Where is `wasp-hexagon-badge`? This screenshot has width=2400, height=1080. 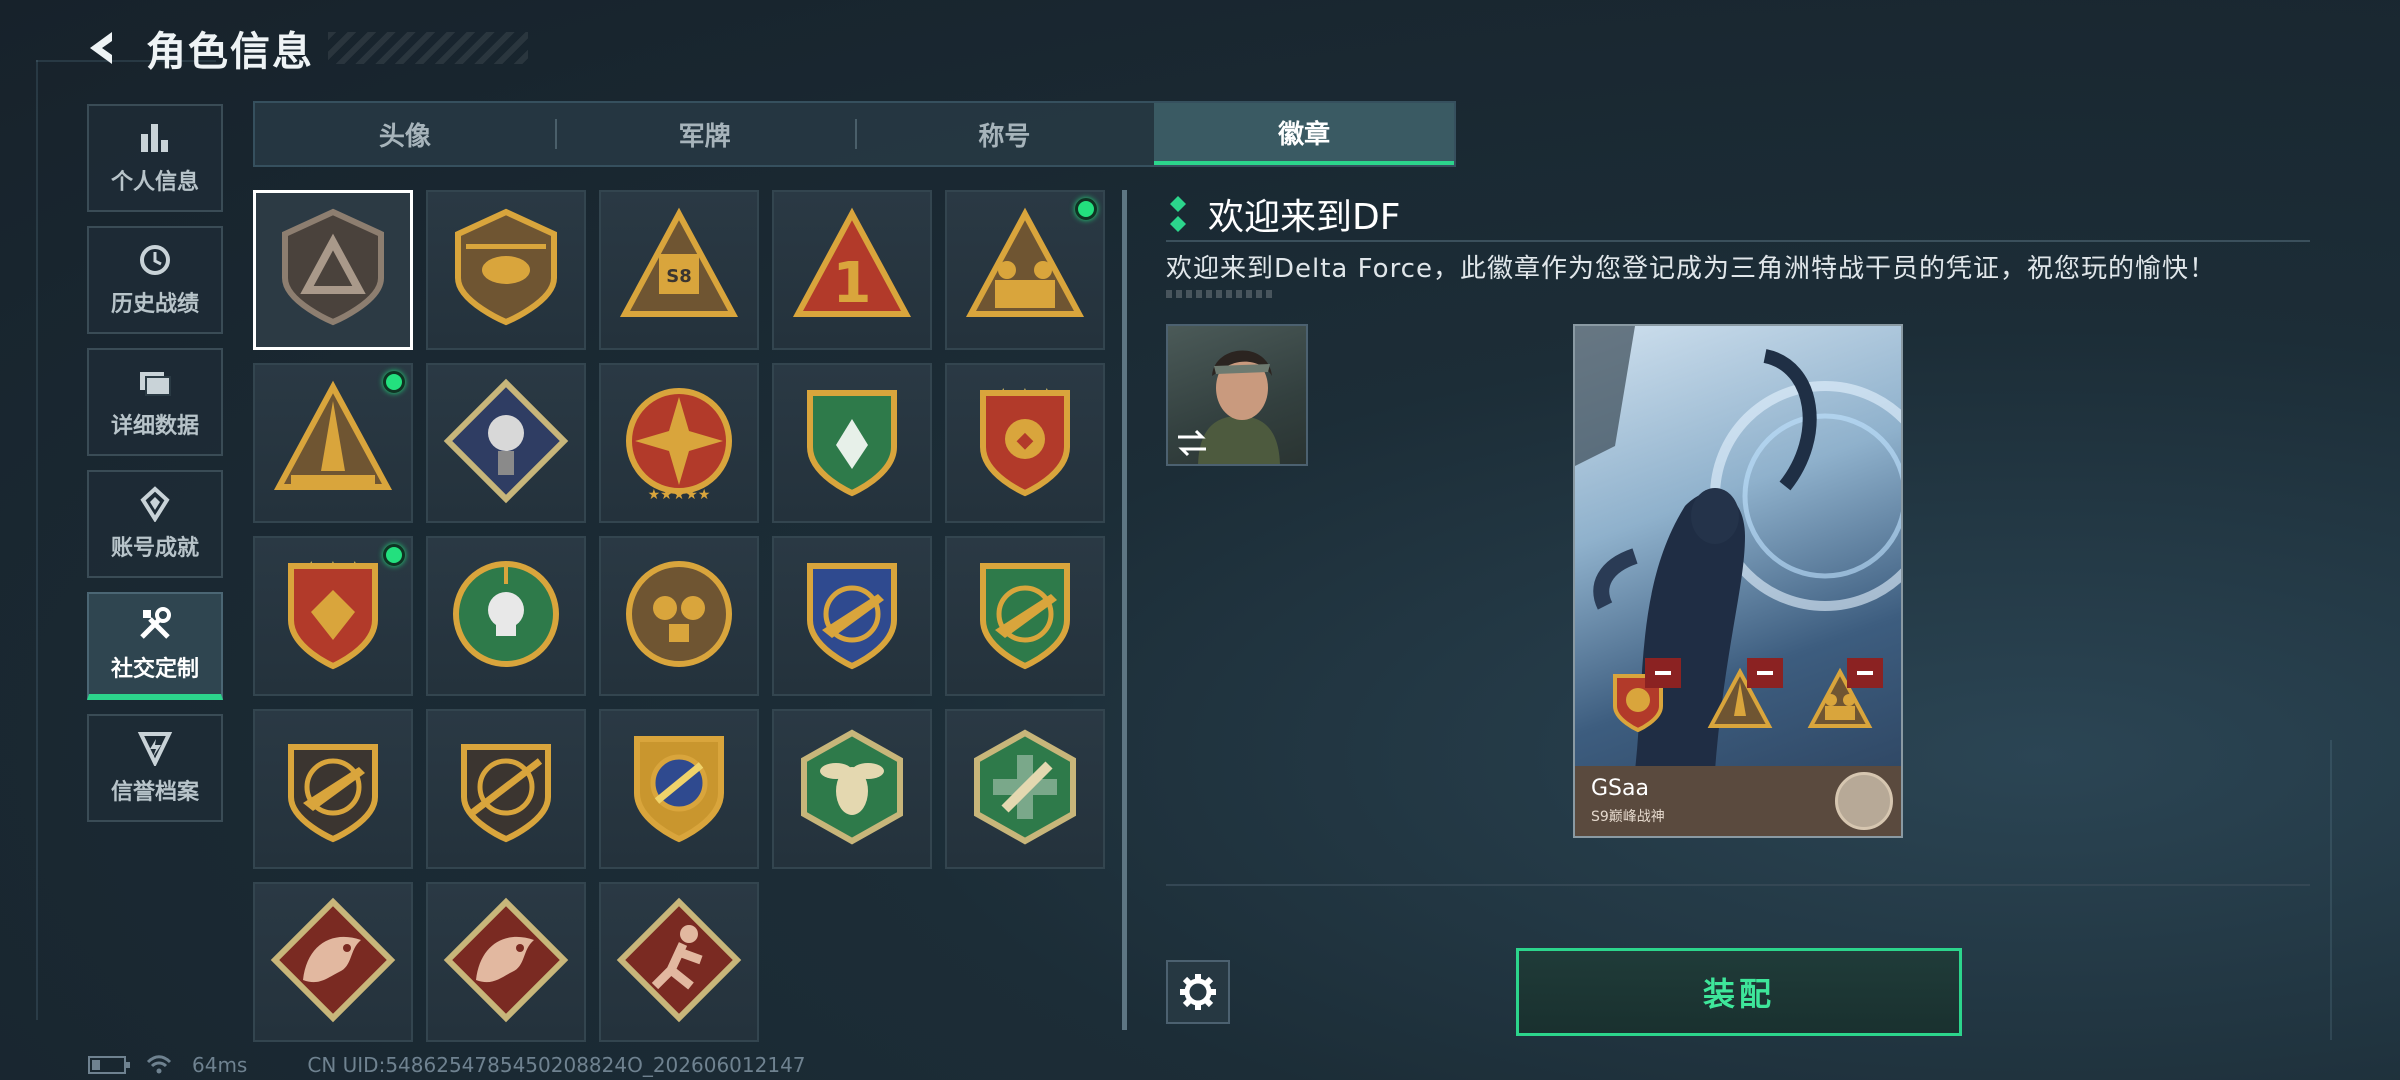
wasp-hexagon-badge is located at coordinates (852, 789).